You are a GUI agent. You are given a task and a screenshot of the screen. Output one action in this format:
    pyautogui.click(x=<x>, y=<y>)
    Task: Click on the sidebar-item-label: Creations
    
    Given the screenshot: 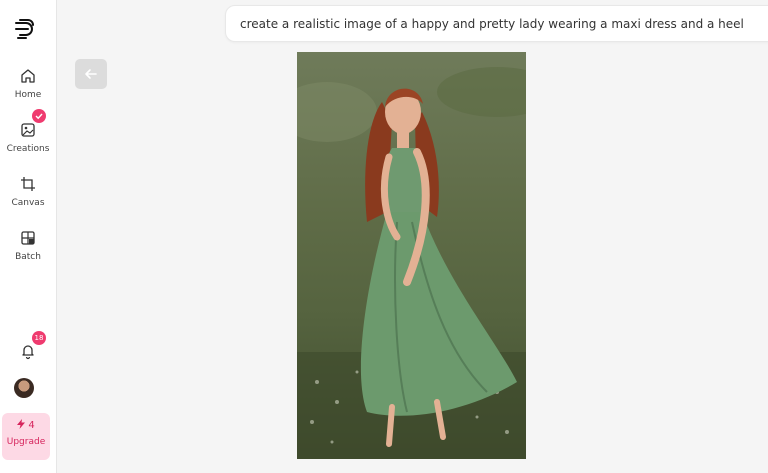 What is the action you would take?
    pyautogui.click(x=28, y=149)
    